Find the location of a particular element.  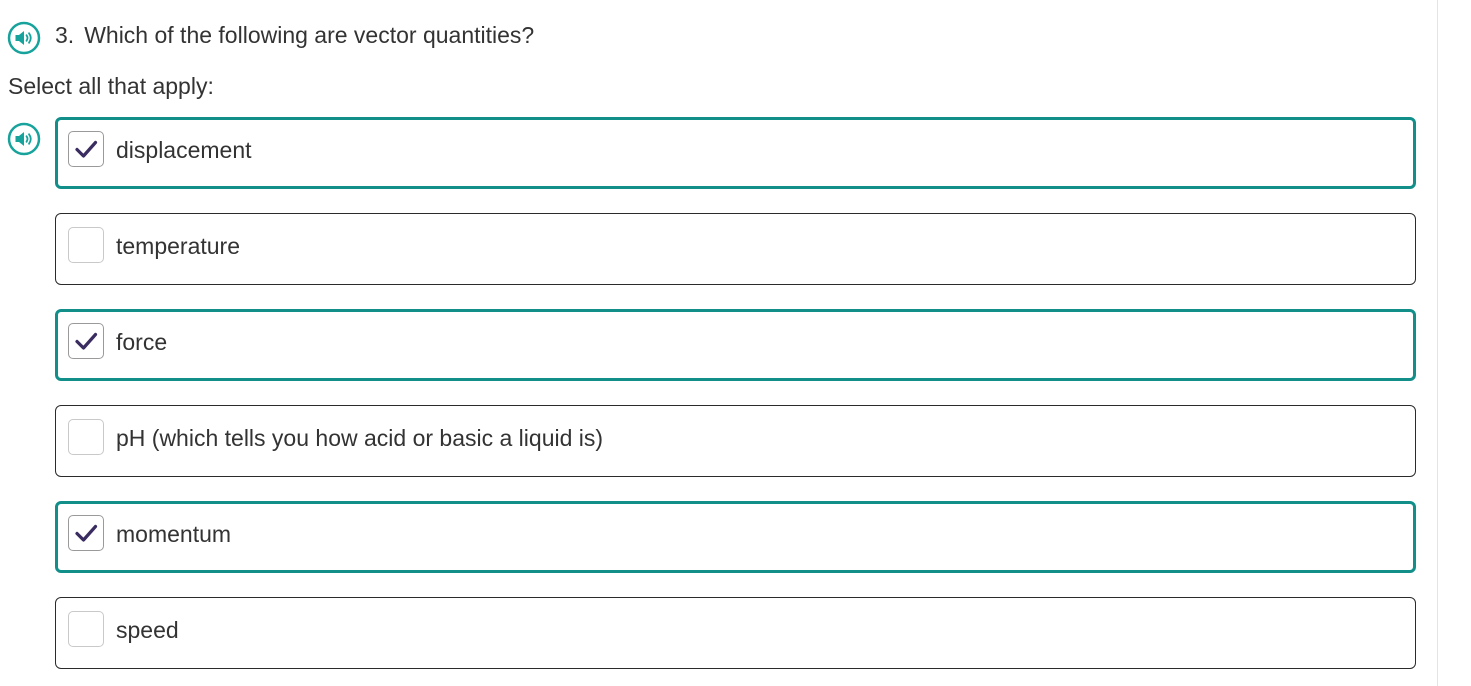

content-divider is located at coordinates (1437, 343).